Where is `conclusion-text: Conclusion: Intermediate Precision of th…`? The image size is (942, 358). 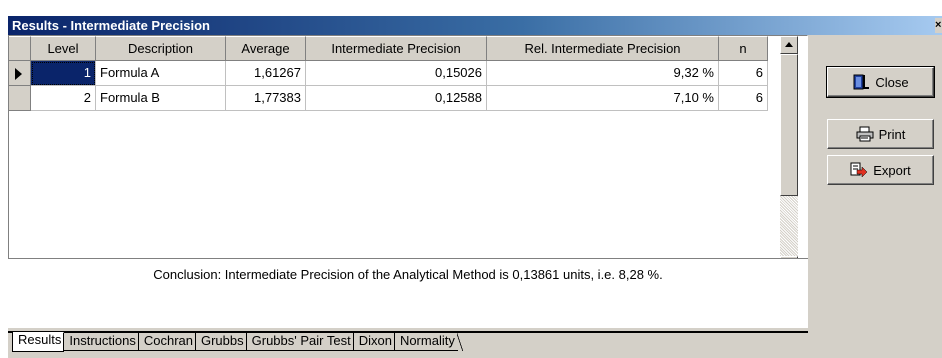
conclusion-text: Conclusion: Intermediate Precision of th… is located at coordinates (408, 274).